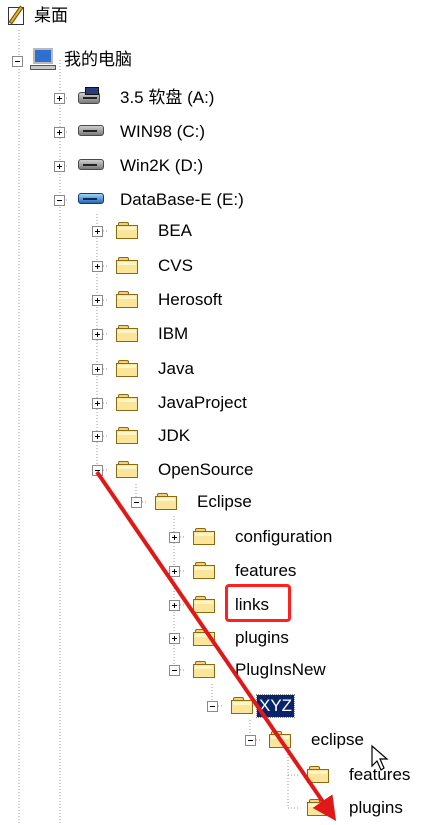  Describe the element at coordinates (175, 230) in the screenshot. I see `tree-node-label: BEA` at that location.